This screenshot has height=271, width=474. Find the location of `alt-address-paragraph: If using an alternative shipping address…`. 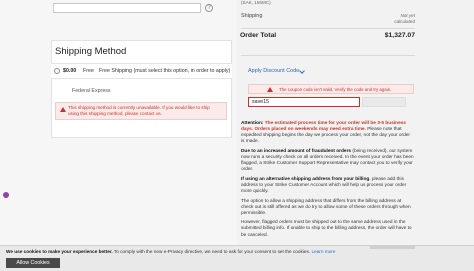

alt-address-paragraph: If using an alternative shipping address… is located at coordinates (327, 186).